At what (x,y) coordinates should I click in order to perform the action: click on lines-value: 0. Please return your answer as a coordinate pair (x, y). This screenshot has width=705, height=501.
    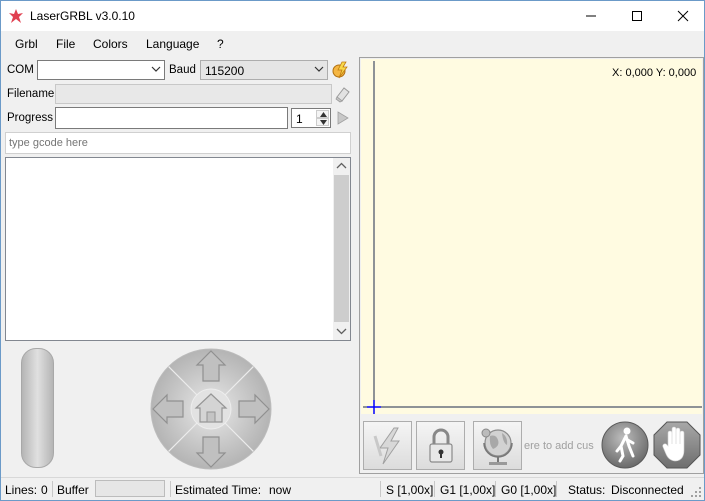
    Looking at the image, I should click on (44, 490).